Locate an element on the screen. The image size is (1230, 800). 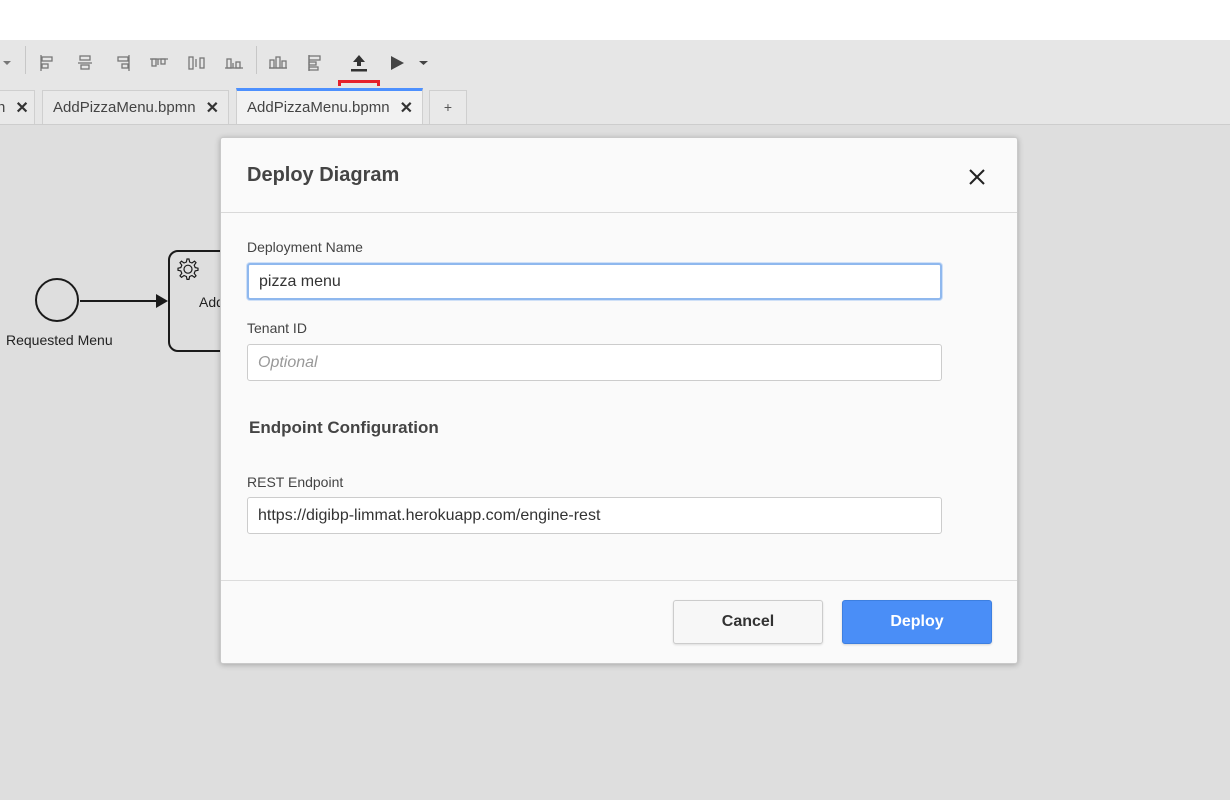
close-icon is located at coordinates (977, 177).